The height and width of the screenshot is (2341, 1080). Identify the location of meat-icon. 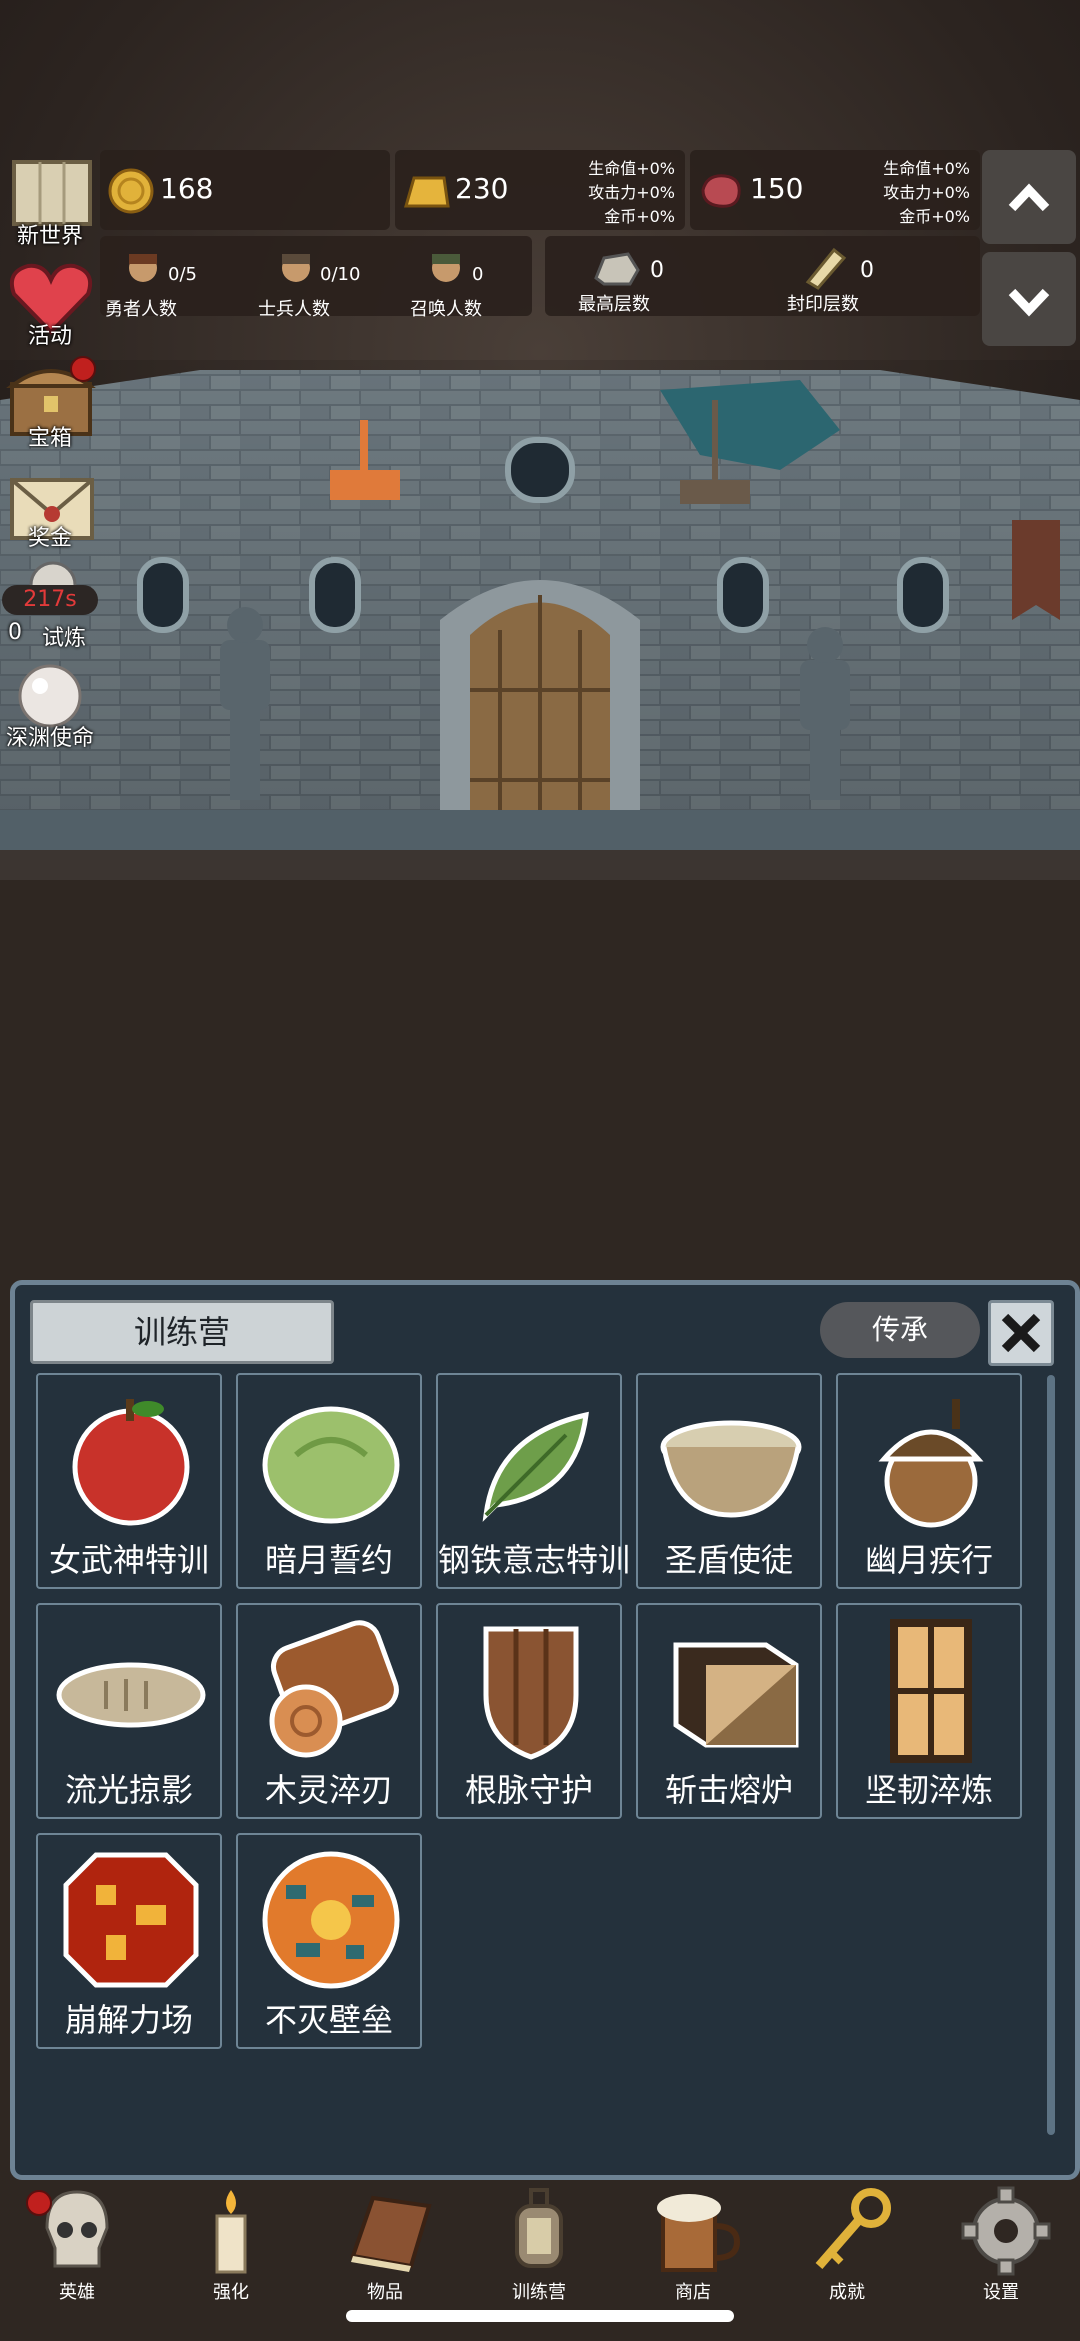
(721, 191).